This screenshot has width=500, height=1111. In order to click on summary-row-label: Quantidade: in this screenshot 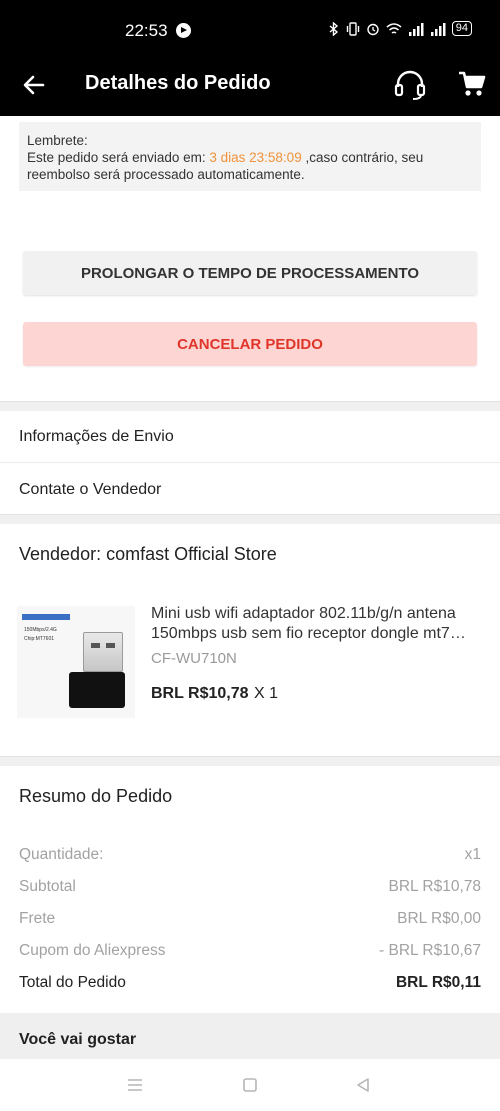, I will do `click(61, 854)`.